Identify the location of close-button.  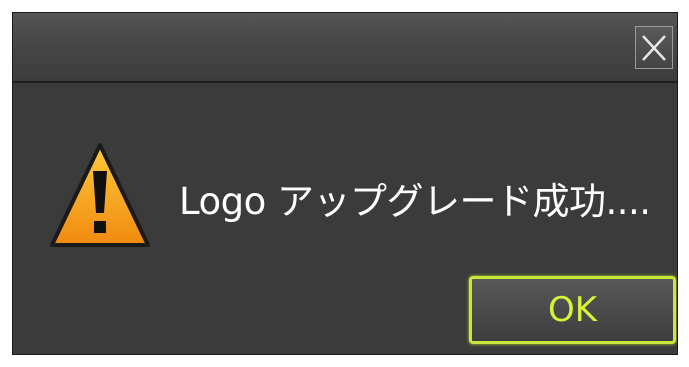
(654, 47).